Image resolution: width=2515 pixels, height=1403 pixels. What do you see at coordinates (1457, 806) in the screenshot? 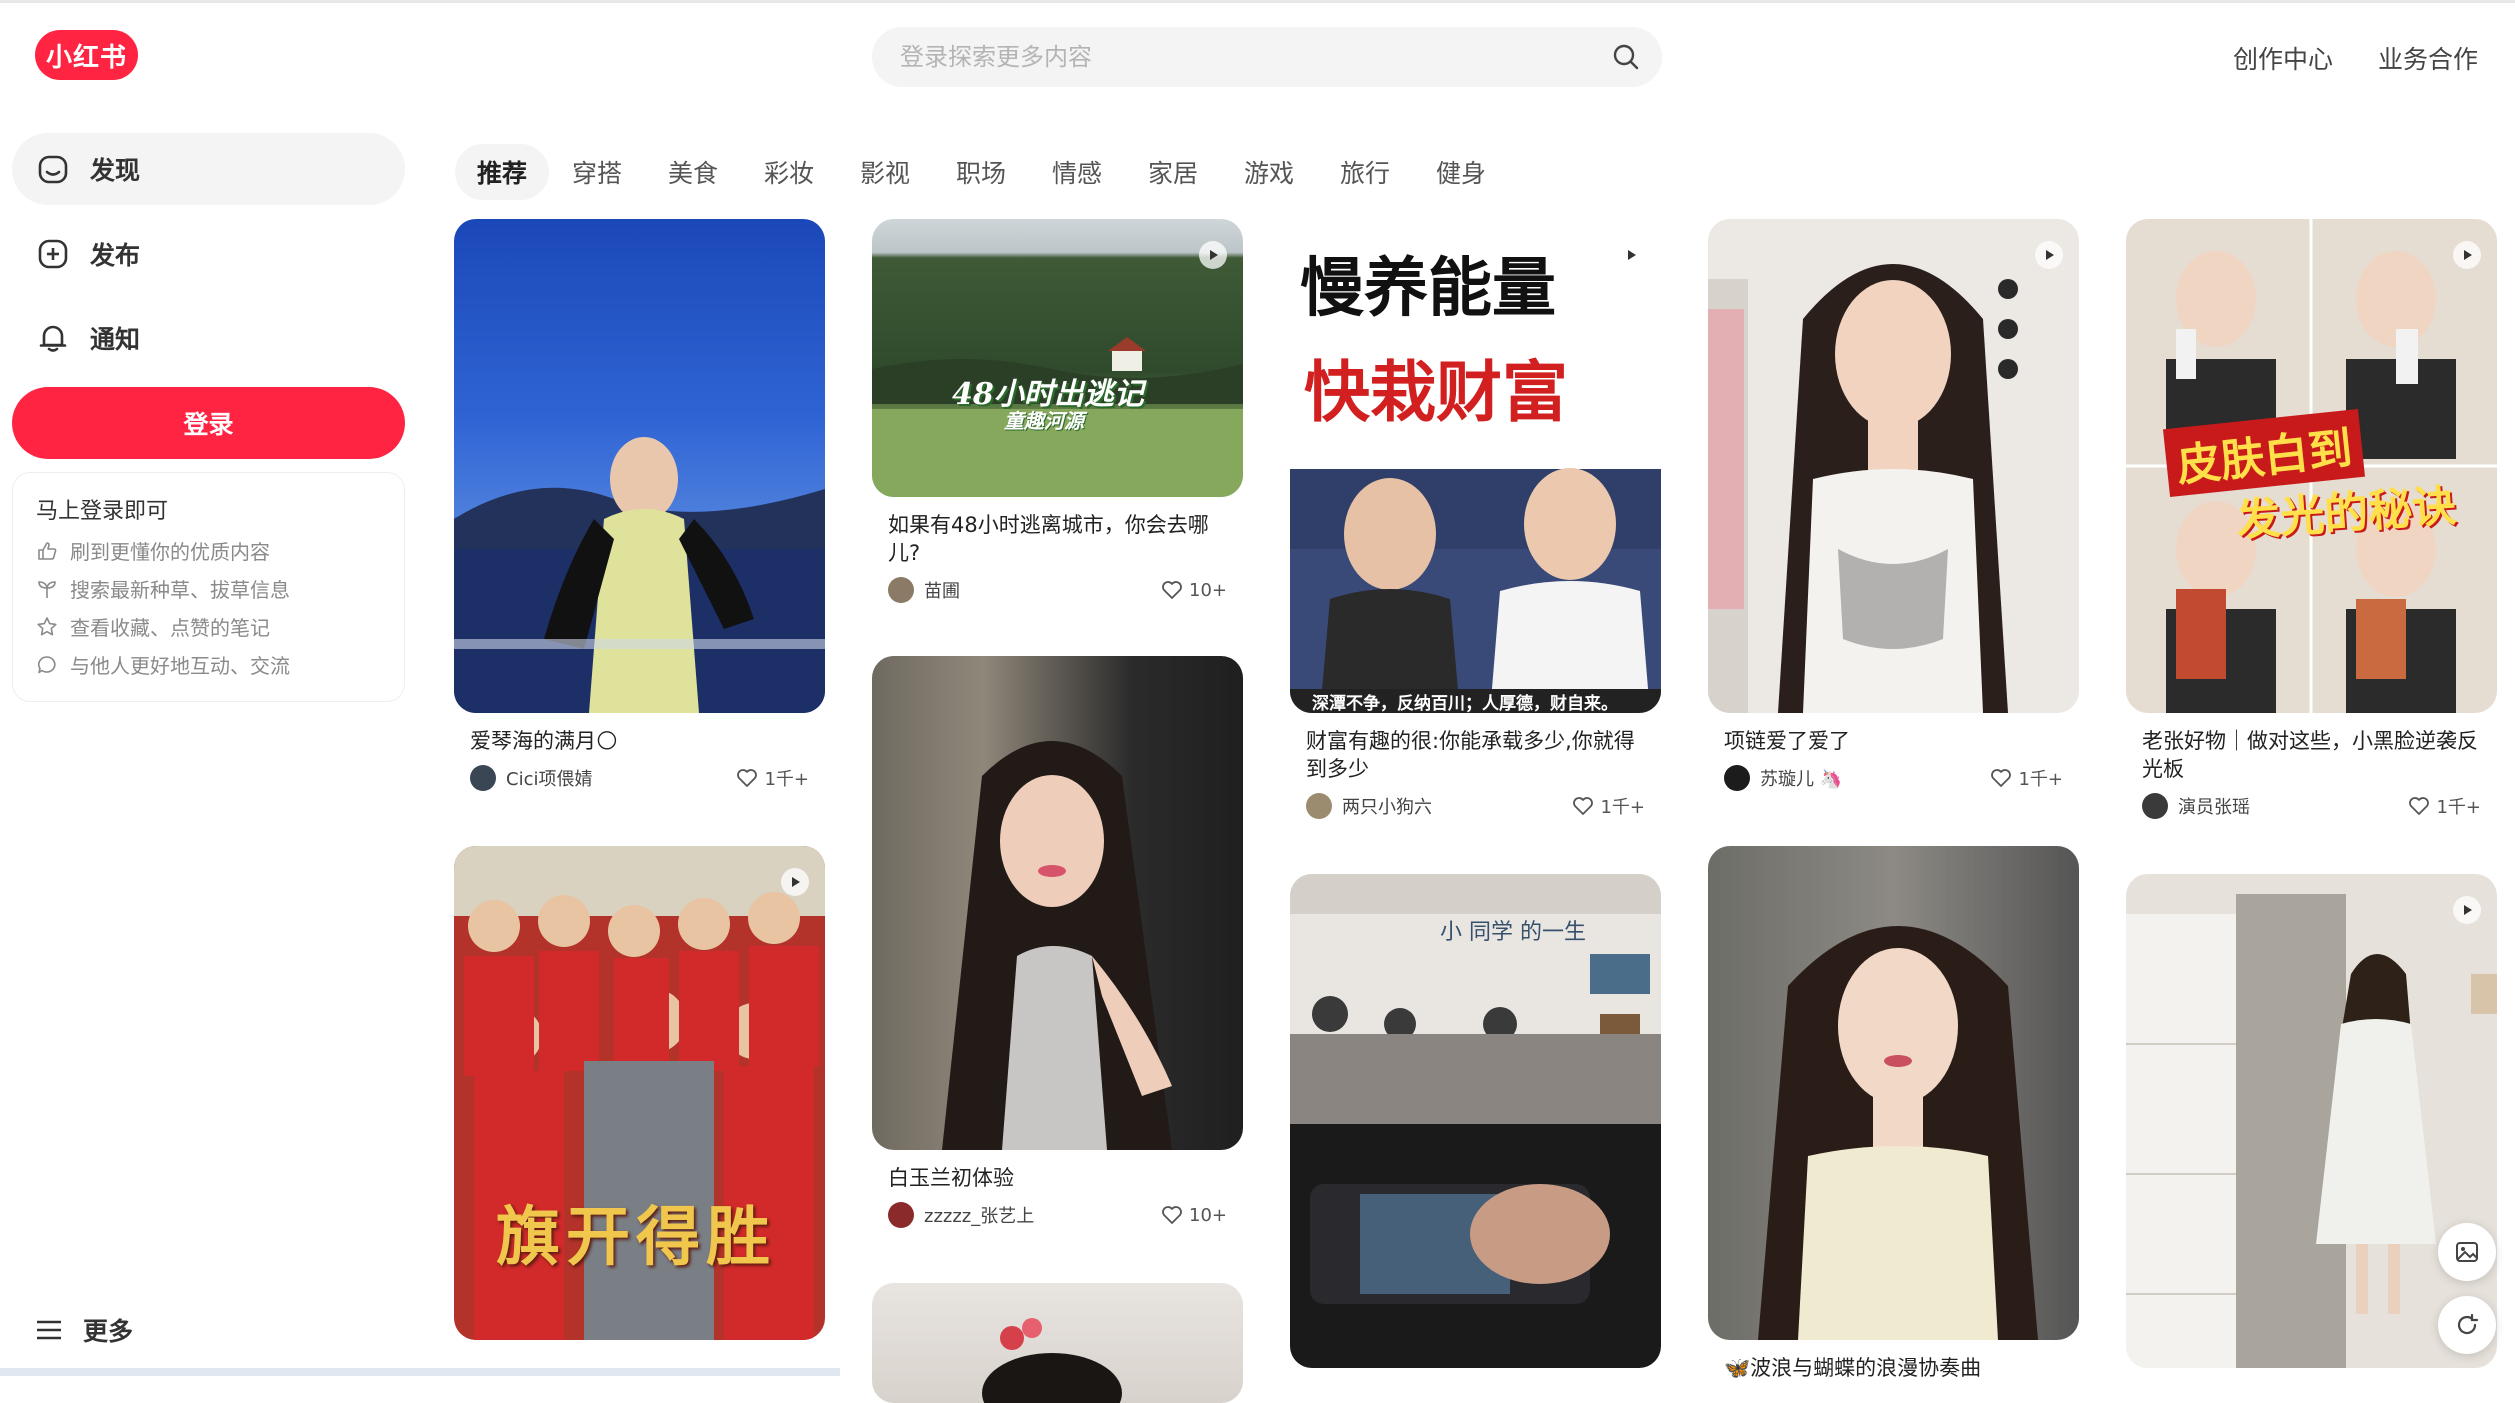
I see `author-name: 两只小狗六` at bounding box center [1457, 806].